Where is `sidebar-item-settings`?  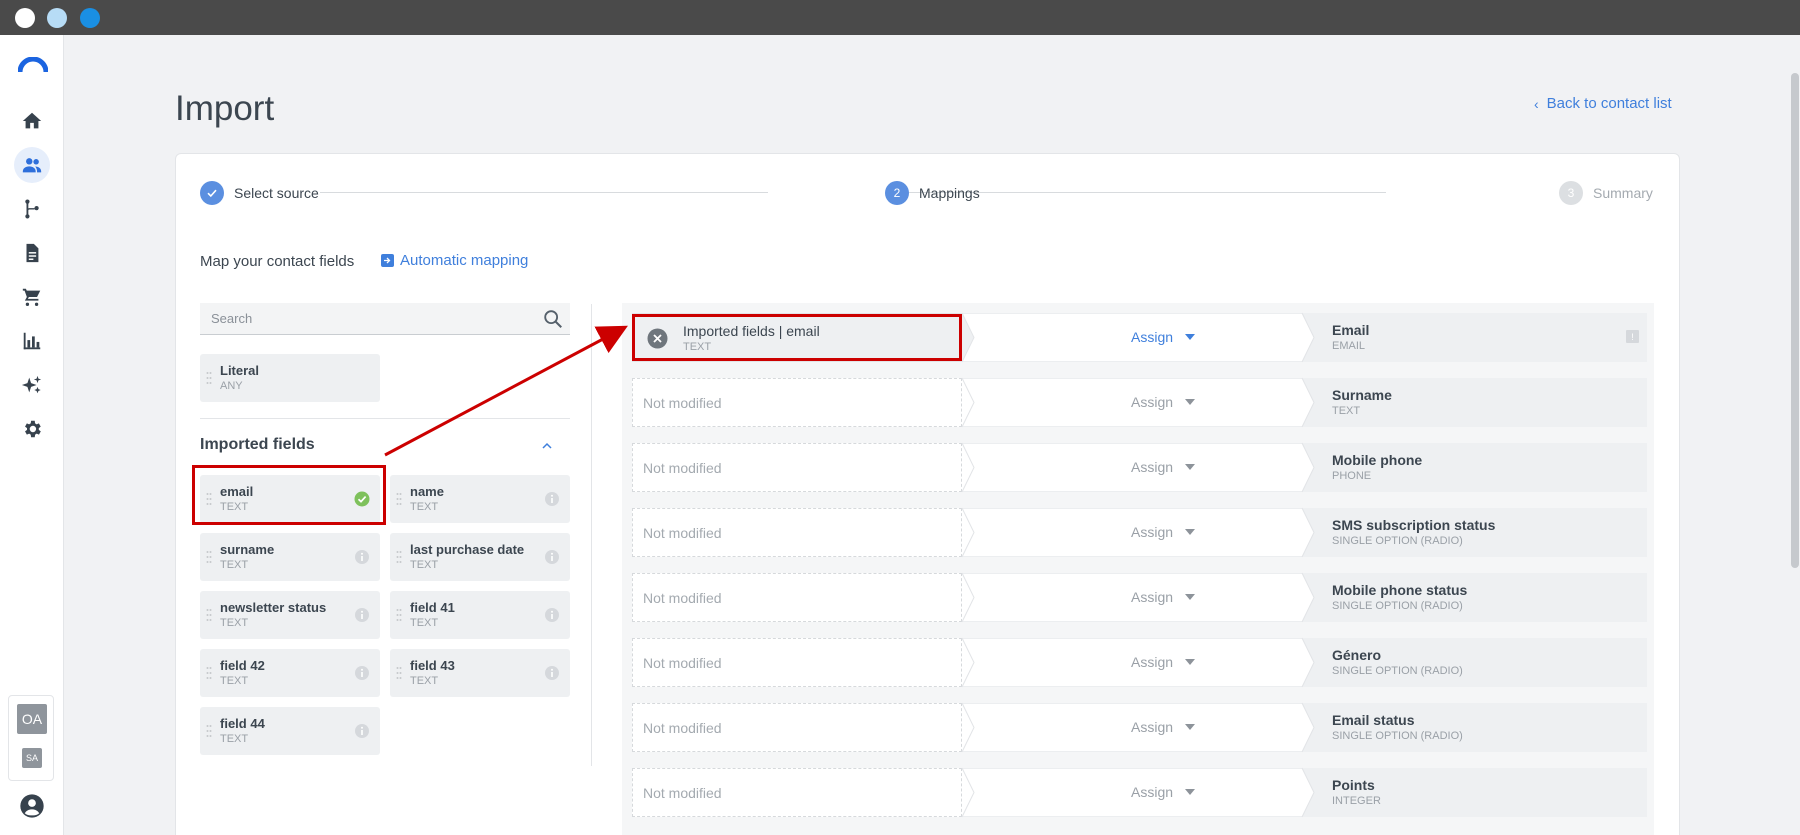
sidebar-item-settings is located at coordinates (32, 429).